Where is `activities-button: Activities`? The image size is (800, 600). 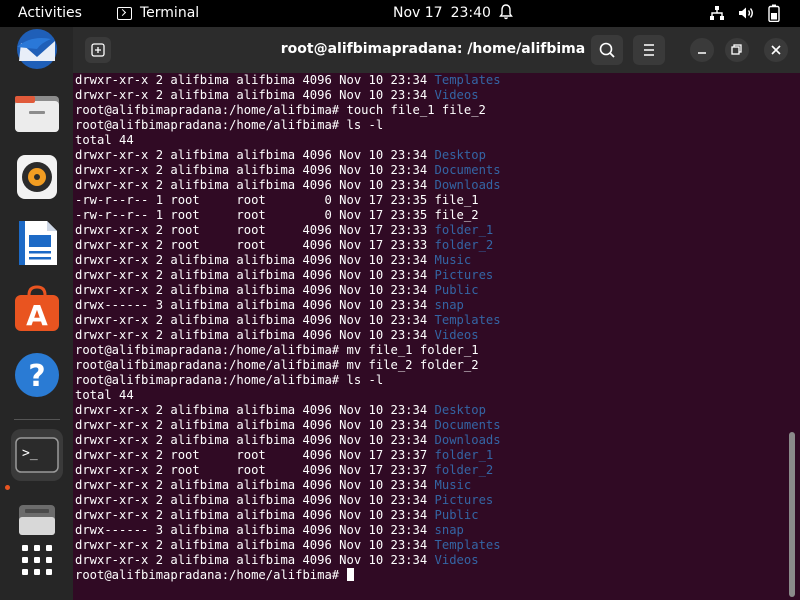 activities-button: Activities is located at coordinates (50, 13).